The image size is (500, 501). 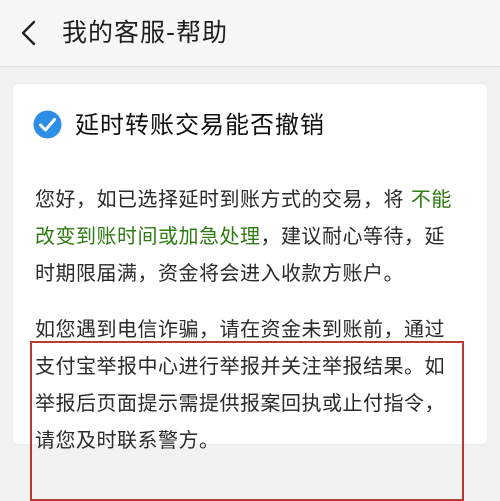 I want to click on answer-line: 您好，如已选择延时到账方式的交易，将 不能, so click(x=255, y=199).